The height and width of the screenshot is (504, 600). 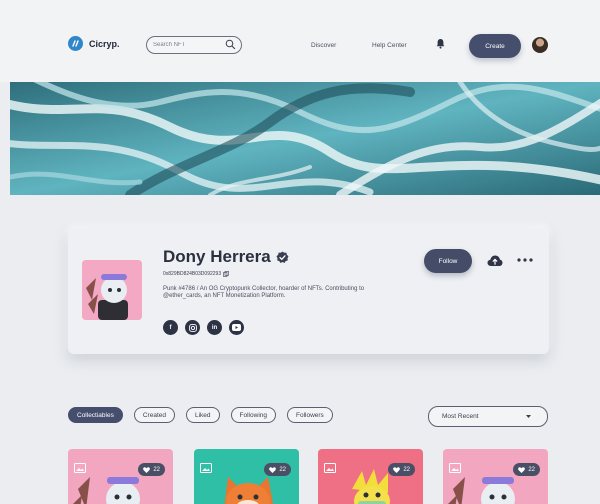 What do you see at coordinates (460, 416) in the screenshot?
I see `sort-selected-value: Most Recent` at bounding box center [460, 416].